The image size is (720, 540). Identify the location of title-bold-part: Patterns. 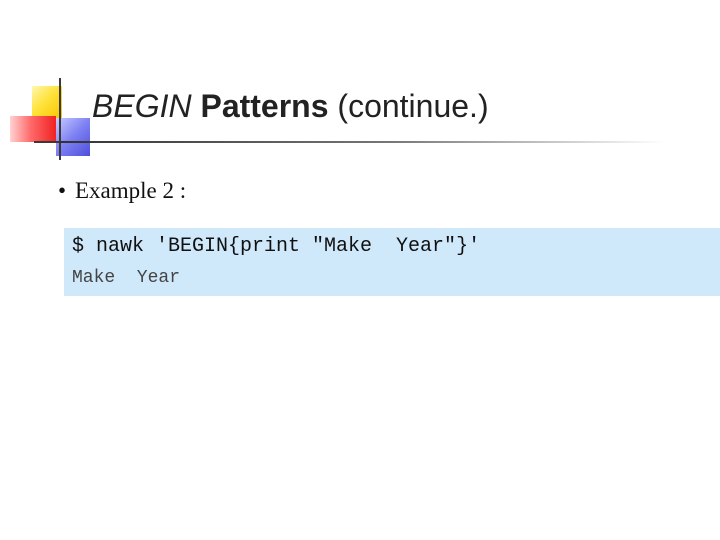
(264, 106).